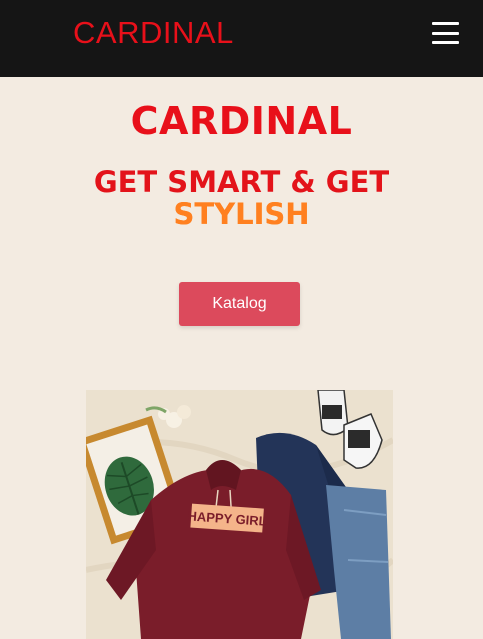  What do you see at coordinates (239, 304) in the screenshot?
I see `katalog-button: Katalog` at bounding box center [239, 304].